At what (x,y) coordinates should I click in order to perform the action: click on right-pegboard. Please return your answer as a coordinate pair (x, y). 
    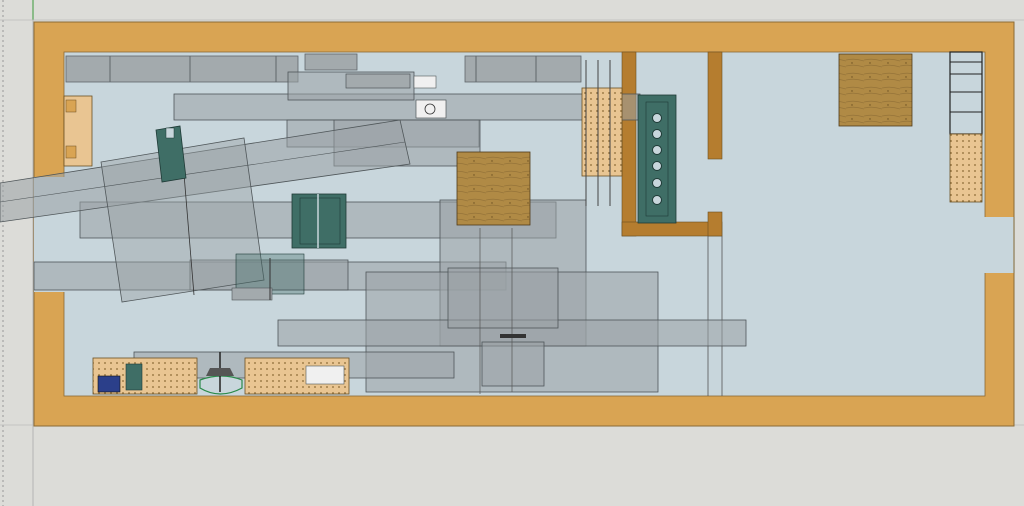
    Looking at the image, I should click on (966, 168).